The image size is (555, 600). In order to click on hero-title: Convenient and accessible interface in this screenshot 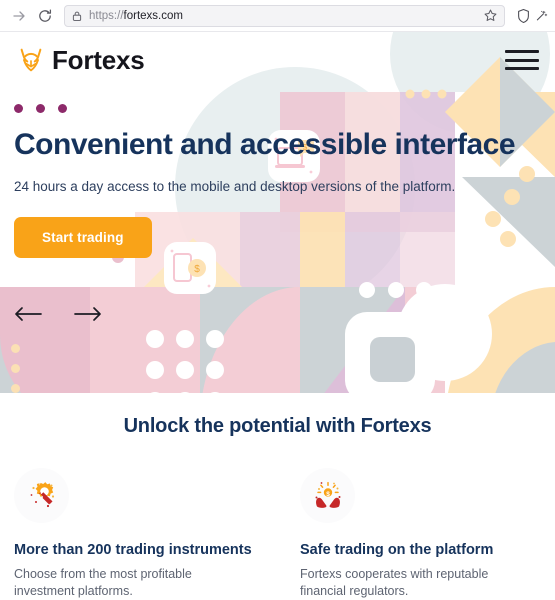, I will do `click(265, 144)`.